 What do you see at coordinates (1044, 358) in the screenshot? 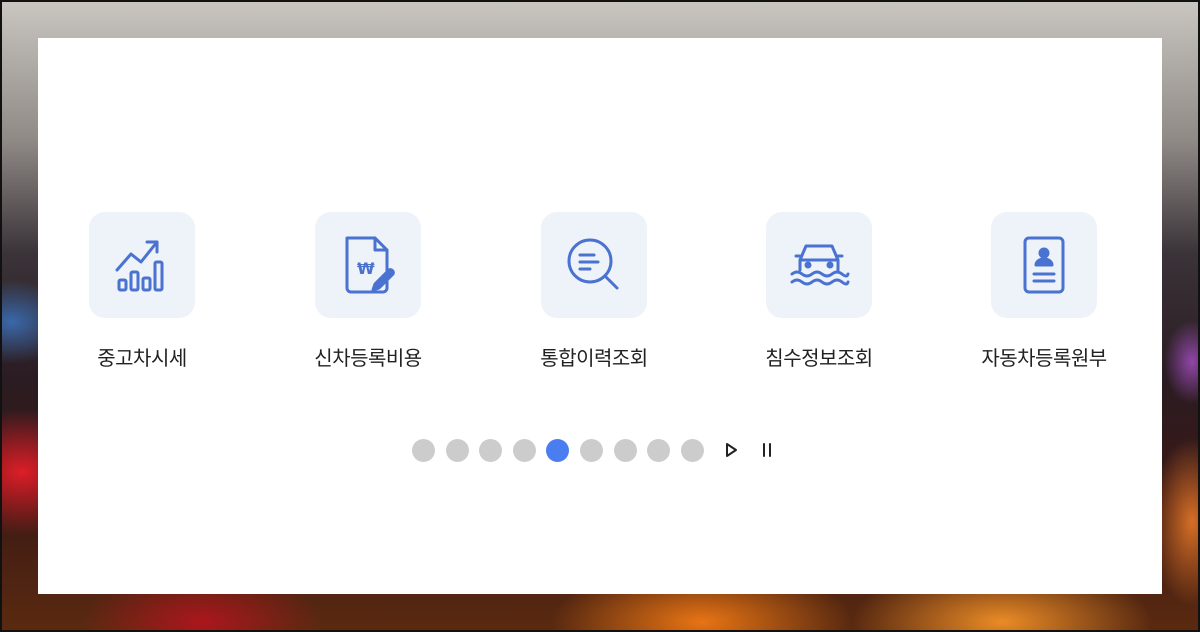
I see `menu-item-label: 자동차등록원부` at bounding box center [1044, 358].